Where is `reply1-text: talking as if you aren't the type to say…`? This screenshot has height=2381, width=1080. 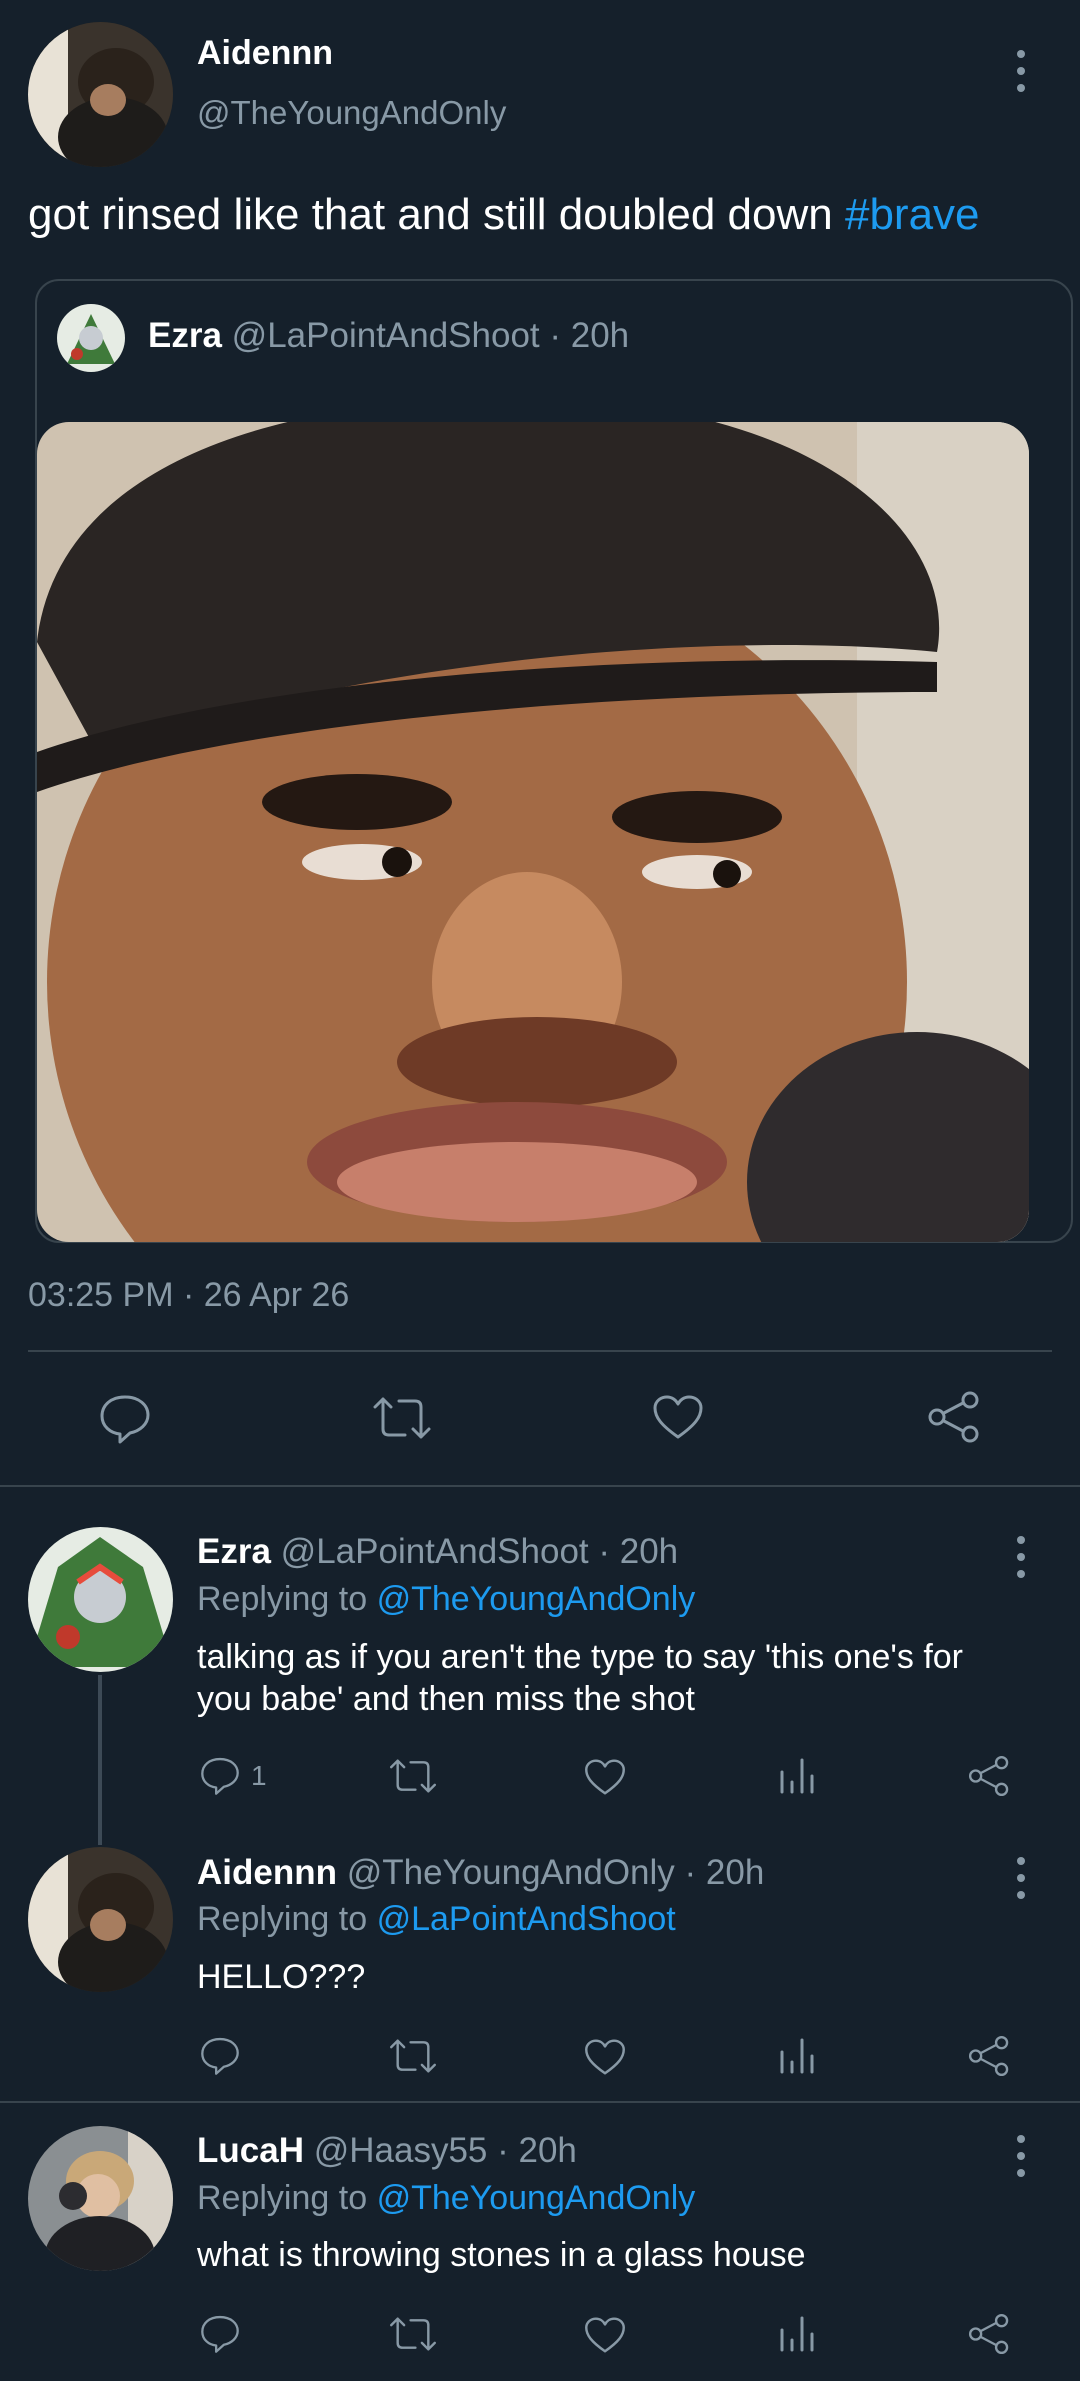 reply1-text: talking as if you aren't the type to say… is located at coordinates (580, 1678).